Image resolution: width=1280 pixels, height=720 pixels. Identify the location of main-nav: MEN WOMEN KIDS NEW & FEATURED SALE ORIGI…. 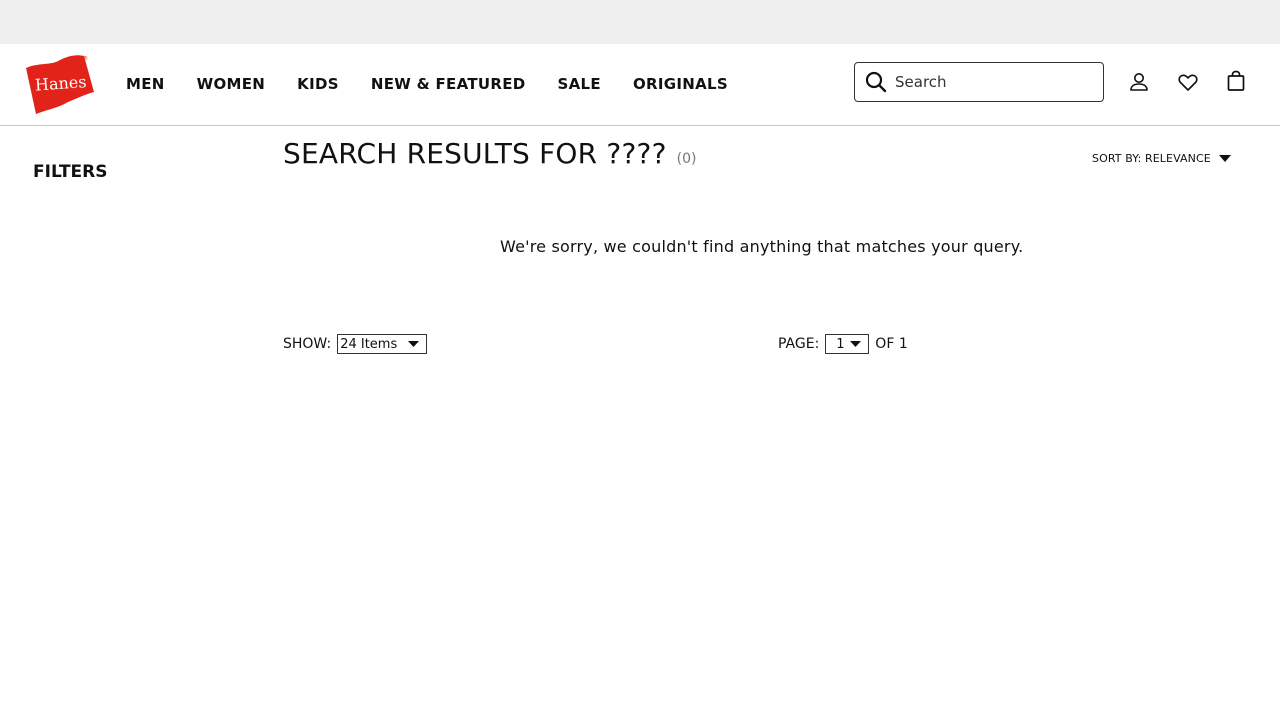
(427, 84).